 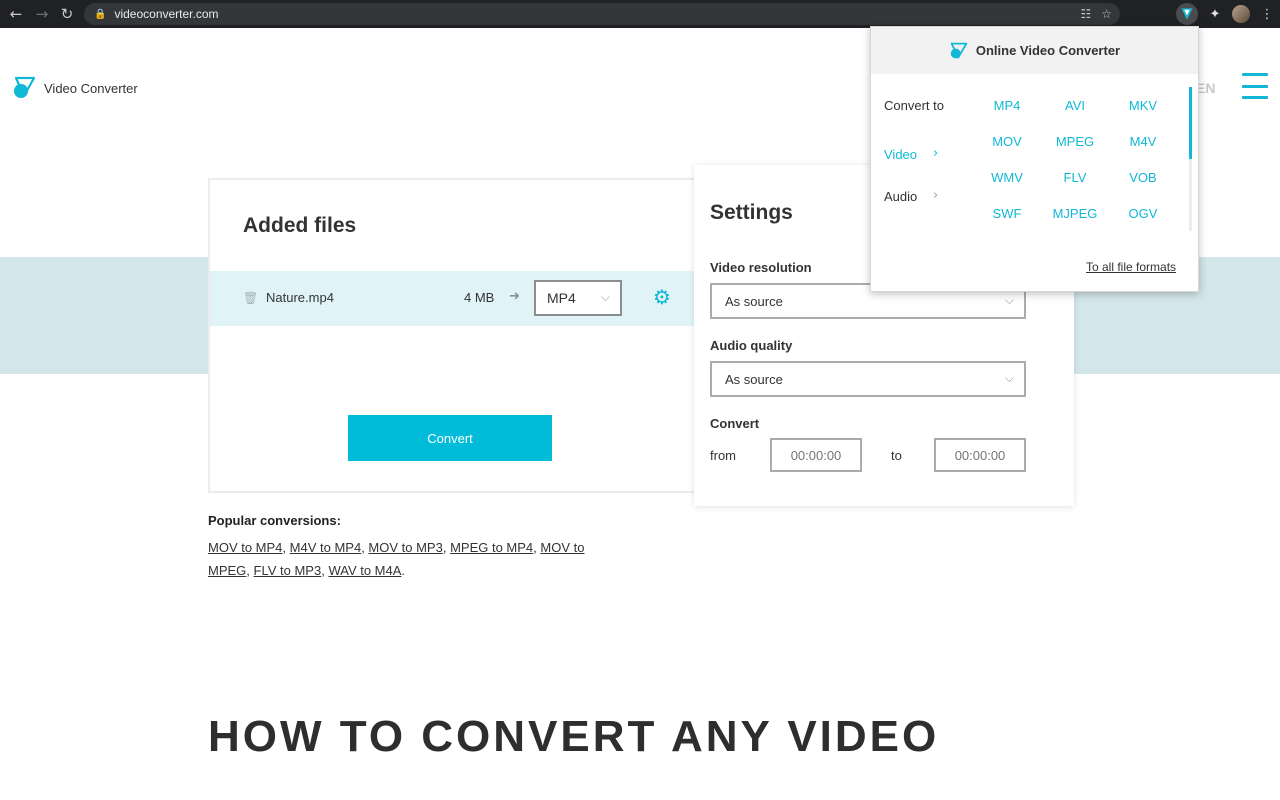 I want to click on audio-quality-value: As source, so click(x=754, y=379).